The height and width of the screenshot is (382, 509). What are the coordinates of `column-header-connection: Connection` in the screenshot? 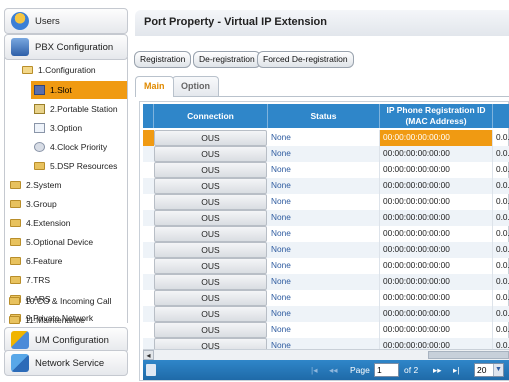 It's located at (211, 116).